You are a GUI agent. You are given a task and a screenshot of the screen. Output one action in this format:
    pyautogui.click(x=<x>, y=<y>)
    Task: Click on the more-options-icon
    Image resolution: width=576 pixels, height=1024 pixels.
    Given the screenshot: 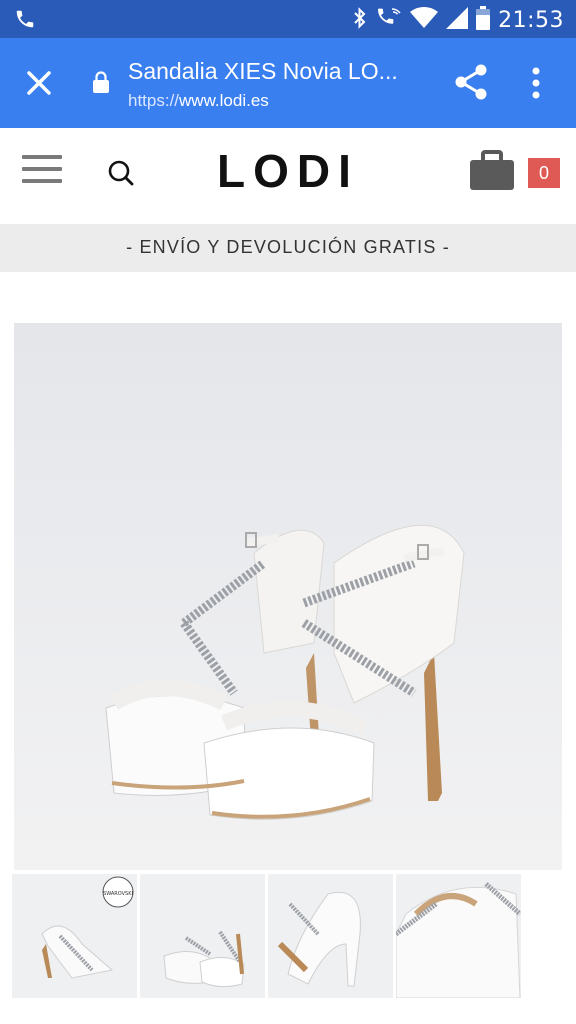 What is the action you would take?
    pyautogui.click(x=536, y=85)
    